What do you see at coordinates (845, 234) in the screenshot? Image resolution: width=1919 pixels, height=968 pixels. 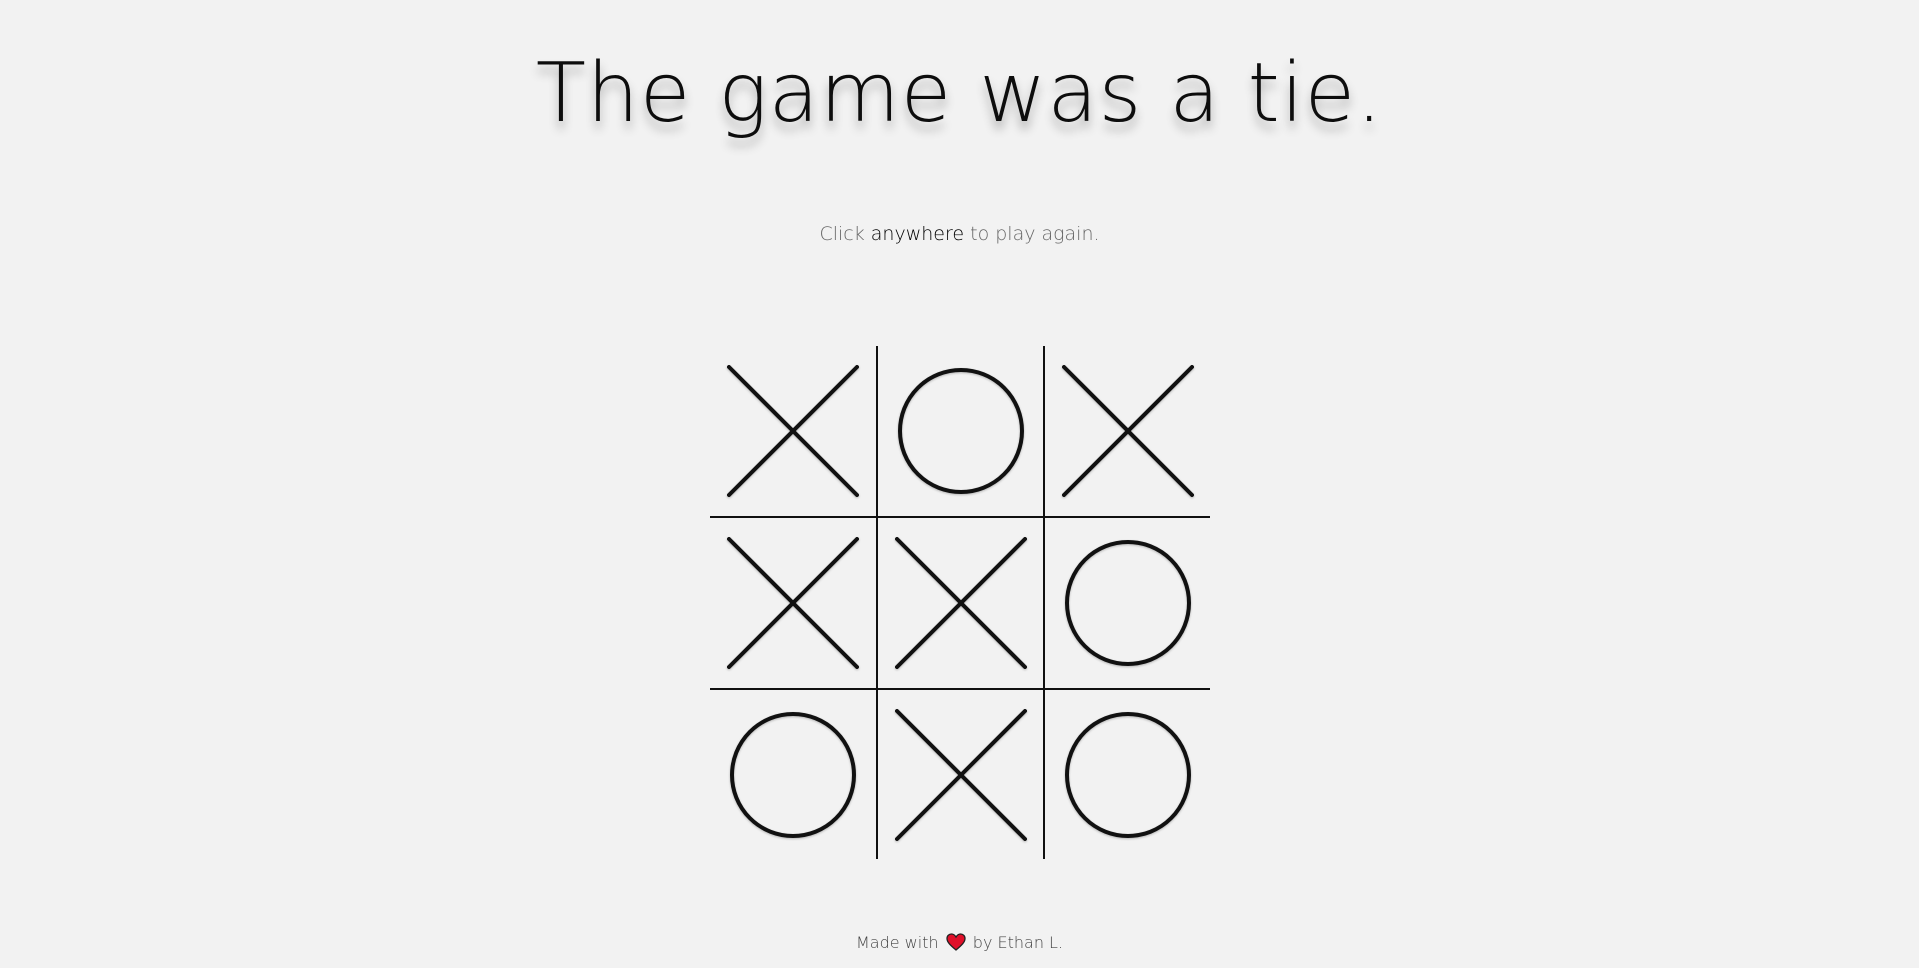 I see `instructions-prefix: Click` at bounding box center [845, 234].